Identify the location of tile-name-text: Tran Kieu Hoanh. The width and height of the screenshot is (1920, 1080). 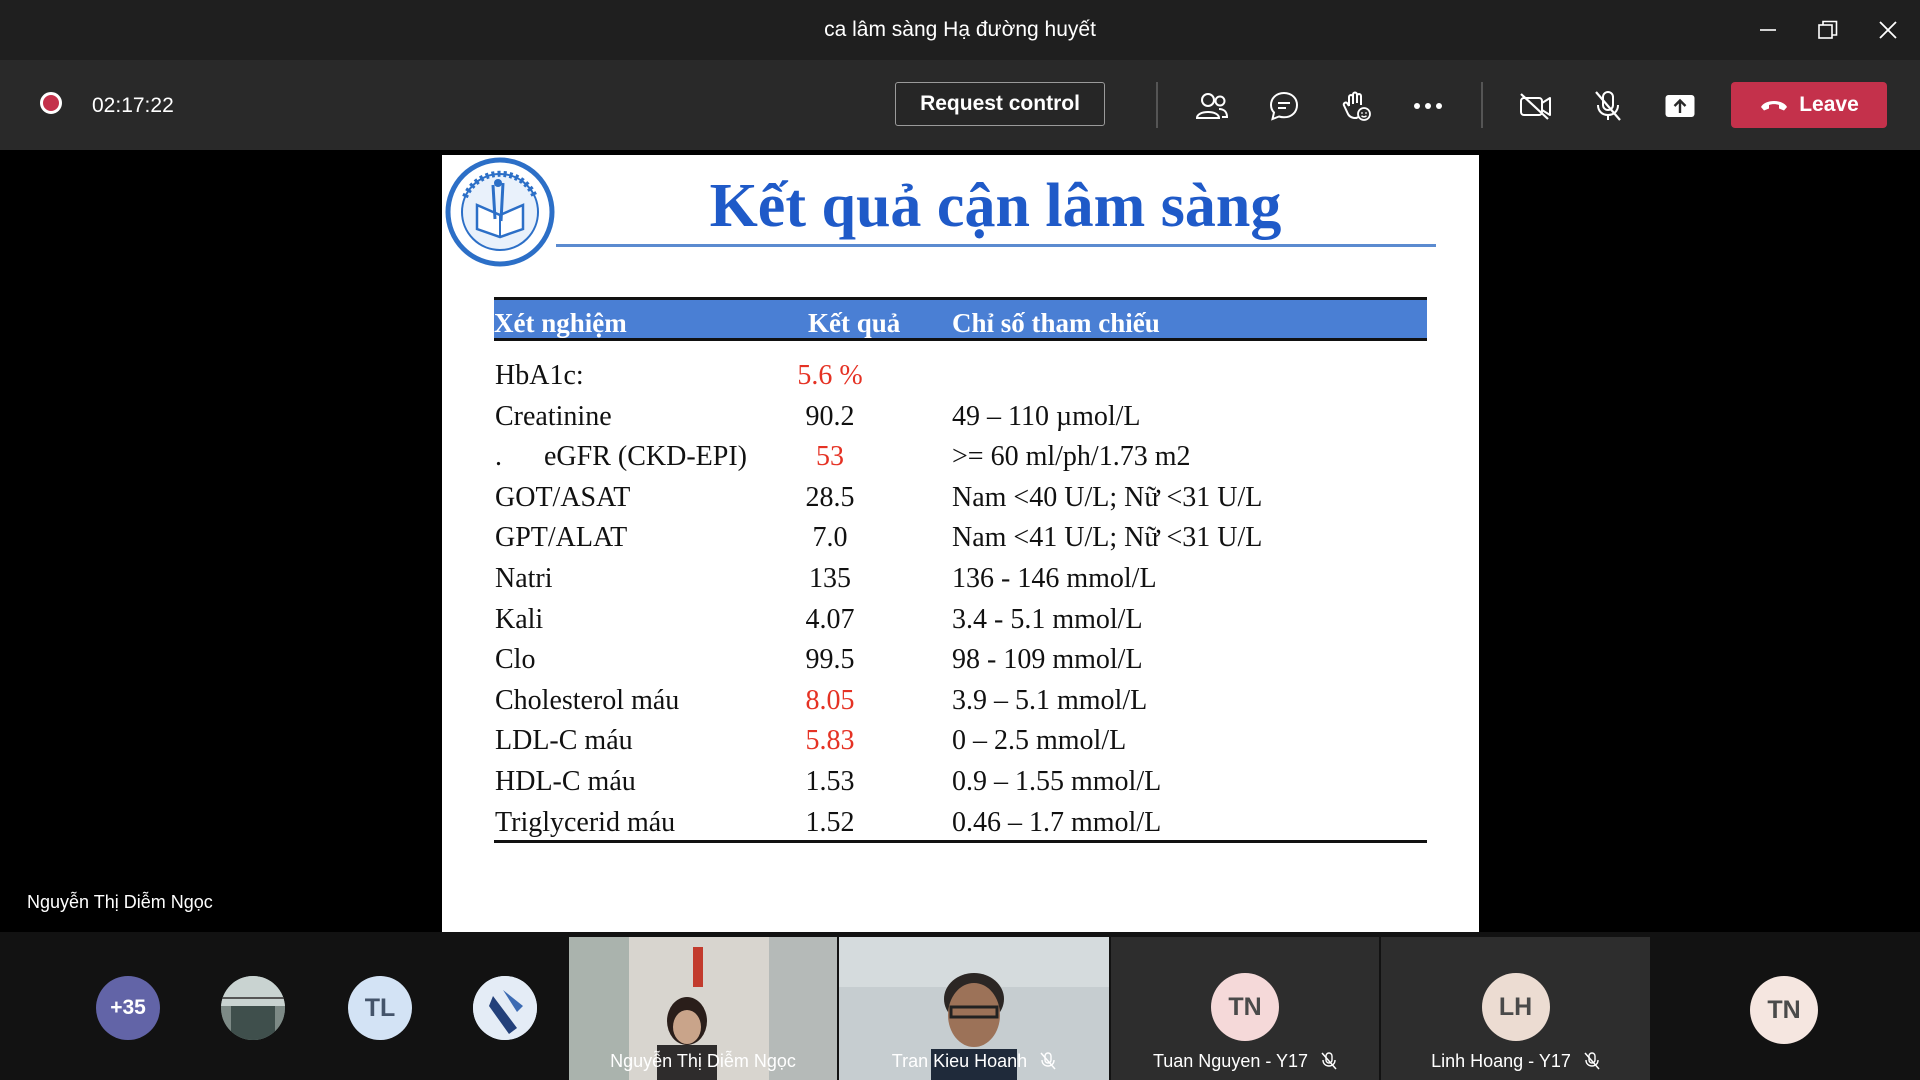
(959, 1061).